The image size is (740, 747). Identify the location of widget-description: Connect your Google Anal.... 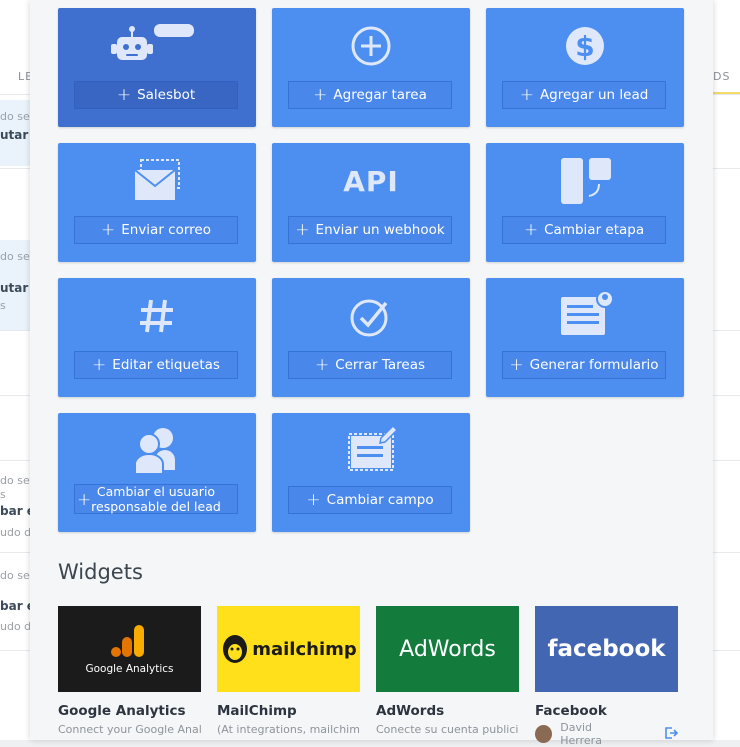
(129, 729).